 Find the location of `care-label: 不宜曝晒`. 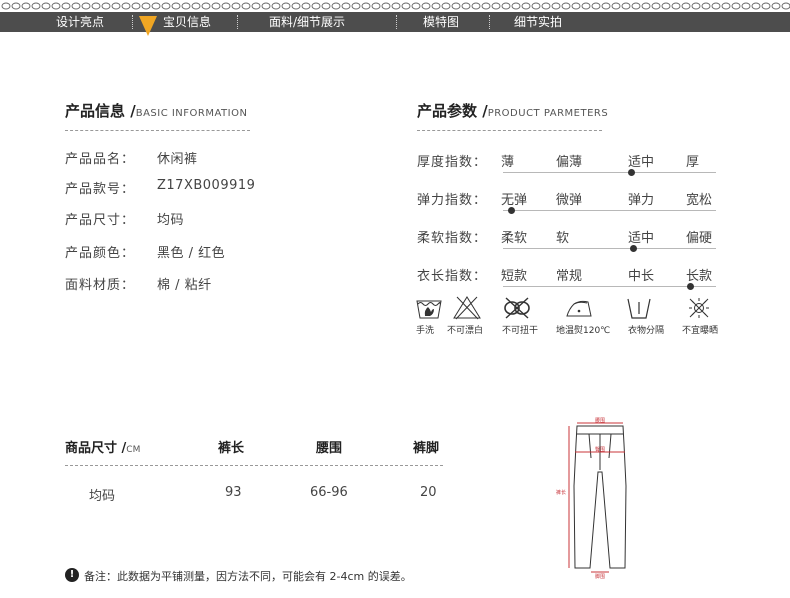

care-label: 不宜曝晒 is located at coordinates (700, 331).